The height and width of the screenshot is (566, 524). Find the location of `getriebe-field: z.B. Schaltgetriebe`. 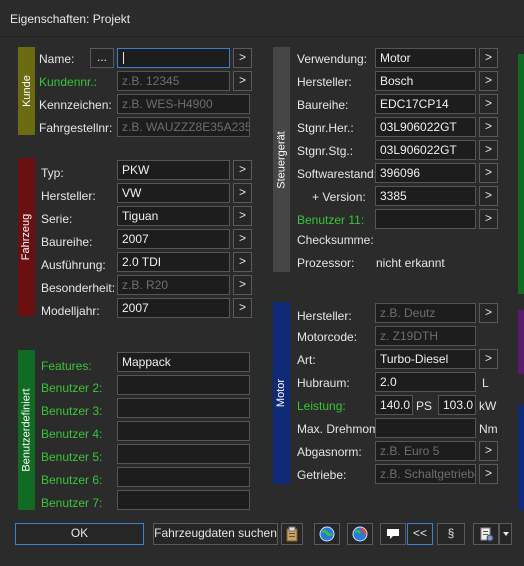

getriebe-field: z.B. Schaltgetriebe is located at coordinates (425, 474).